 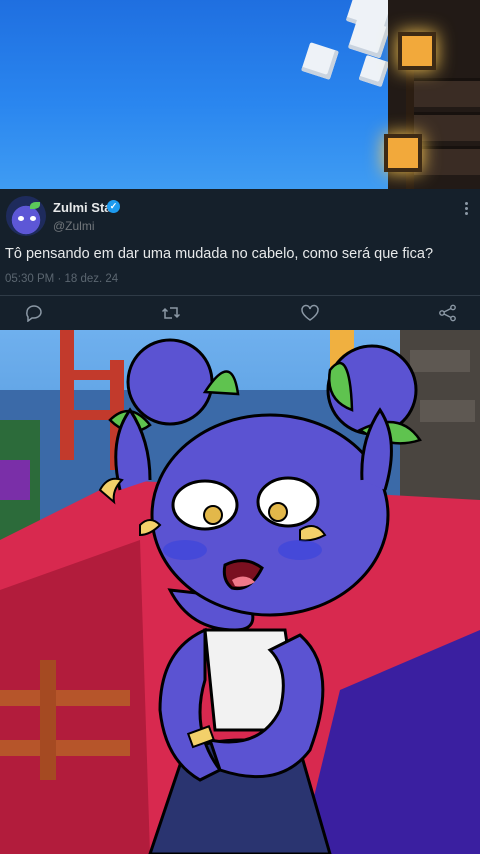 I want to click on wood-fence-post, so click(x=48, y=720).